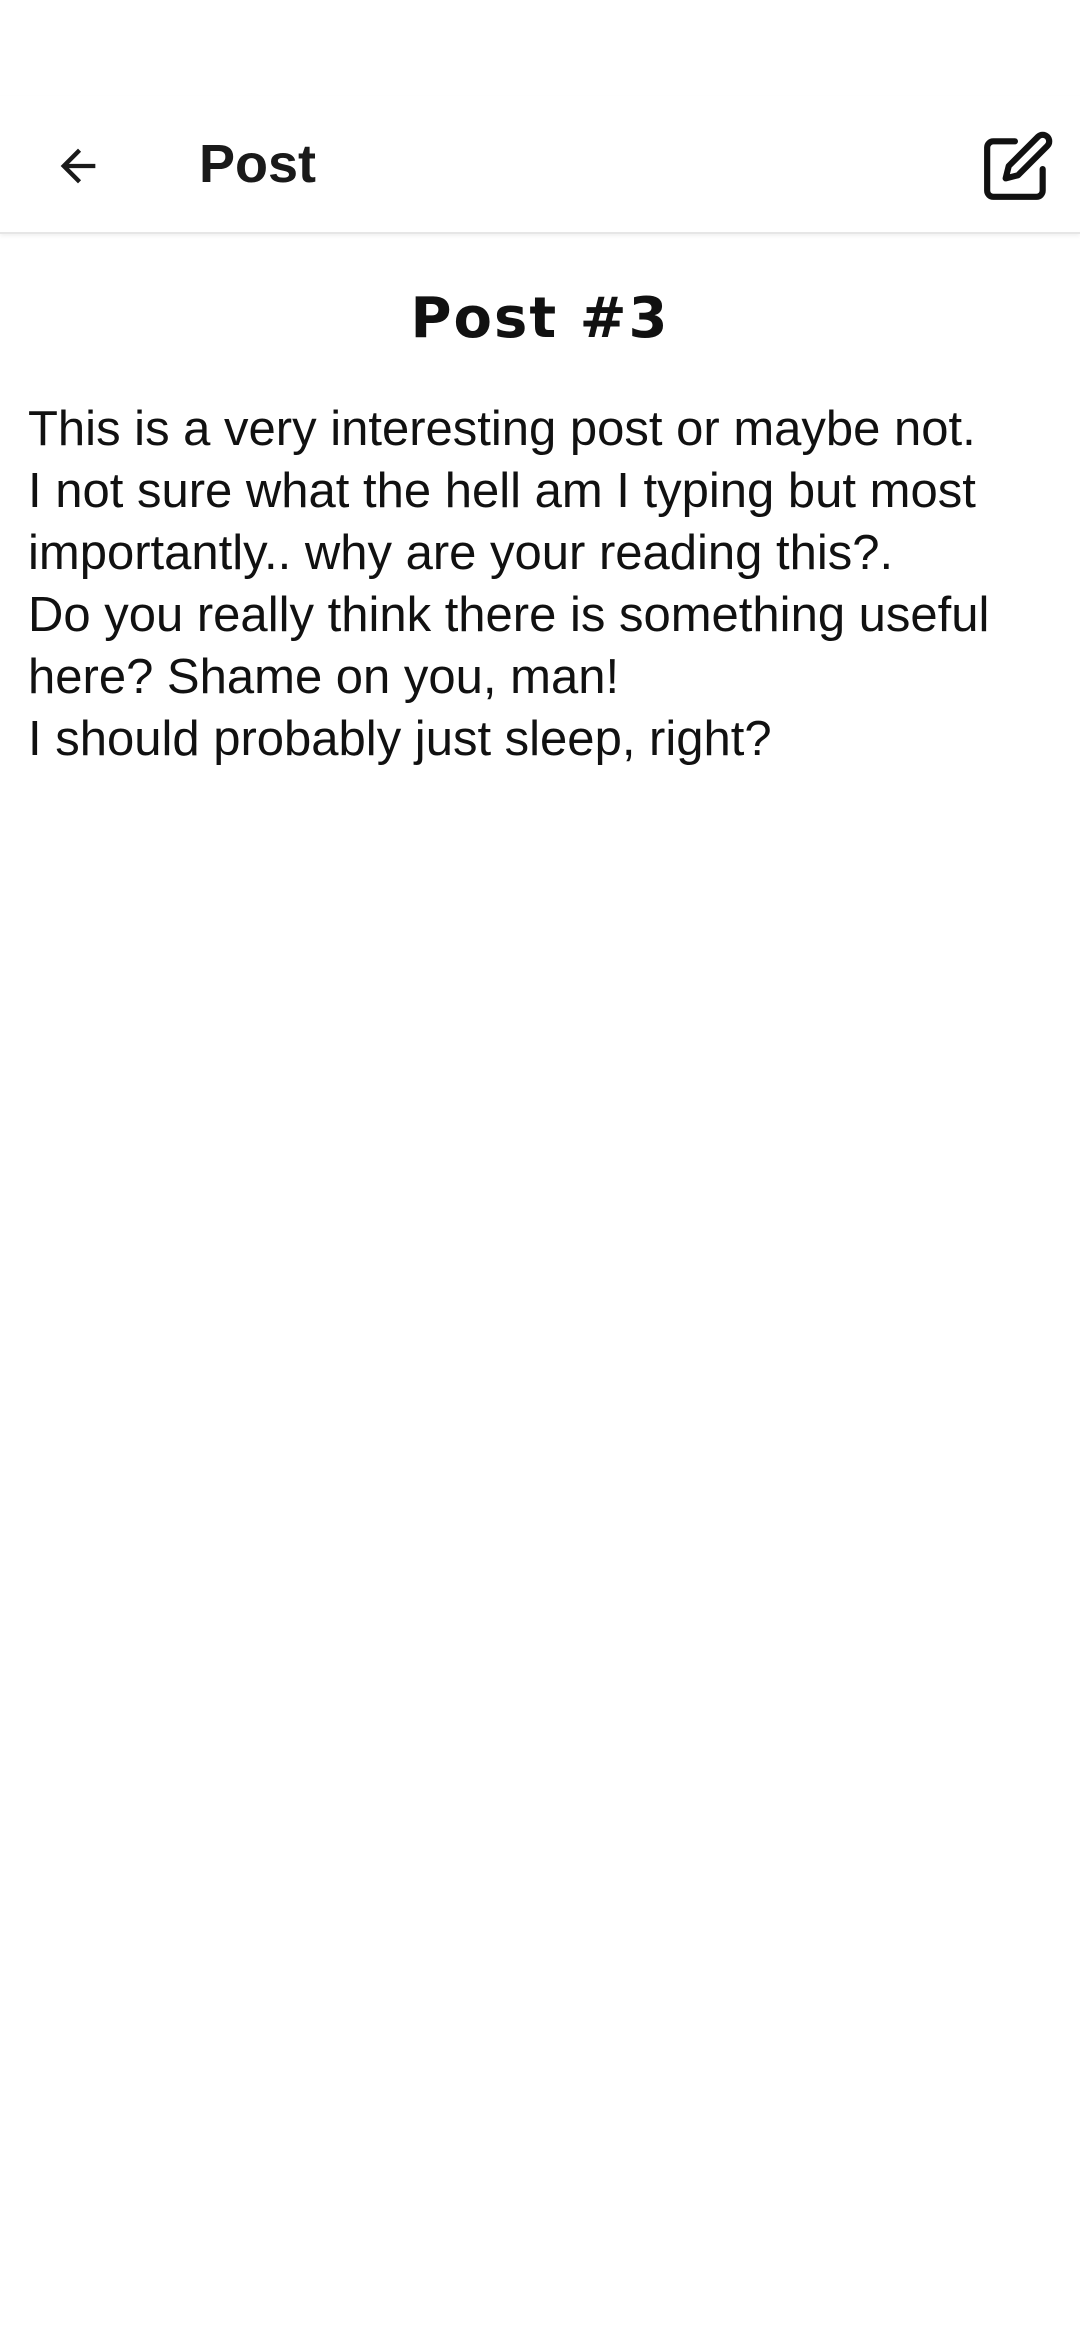 The height and width of the screenshot is (2340, 1080). What do you see at coordinates (258, 164) in the screenshot?
I see `app-bar-title: Post` at bounding box center [258, 164].